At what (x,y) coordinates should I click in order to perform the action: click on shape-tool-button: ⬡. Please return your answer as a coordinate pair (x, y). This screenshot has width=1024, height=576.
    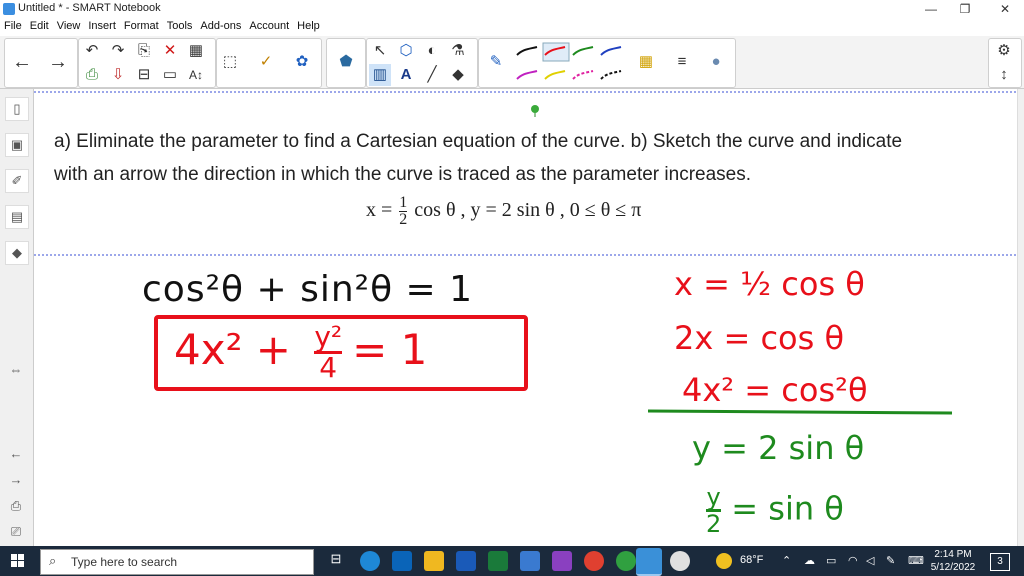
    Looking at the image, I should click on (406, 51).